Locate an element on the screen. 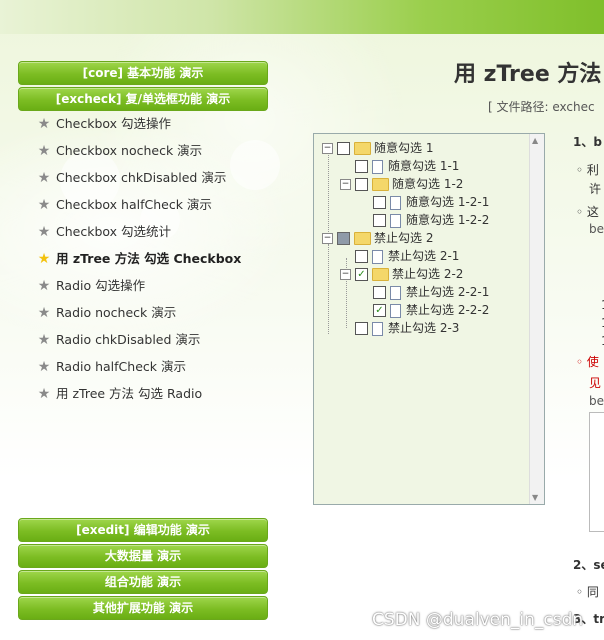 This screenshot has width=604, height=640. scroll-up-icon: ▲ is located at coordinates (535, 140).